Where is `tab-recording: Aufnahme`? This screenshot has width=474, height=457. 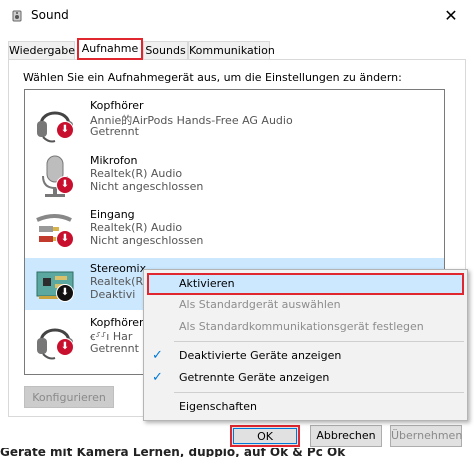 tab-recording: Aufnahme is located at coordinates (110, 49).